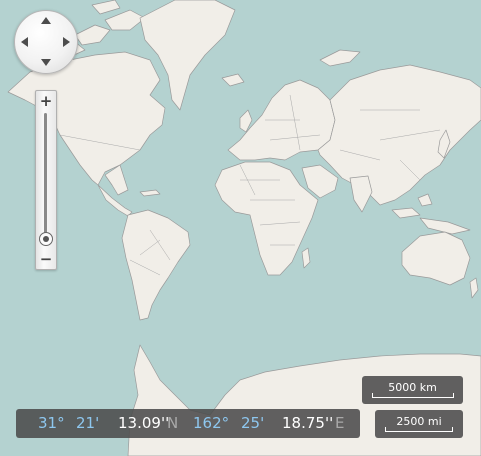 This screenshot has height=456, width=481. What do you see at coordinates (413, 395) in the screenshot?
I see `scale-km-ruler` at bounding box center [413, 395].